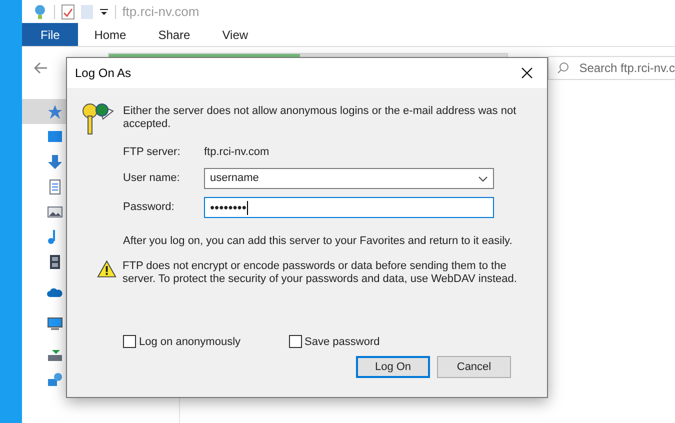  What do you see at coordinates (152, 178) in the screenshot?
I see `field-label: User name:` at bounding box center [152, 178].